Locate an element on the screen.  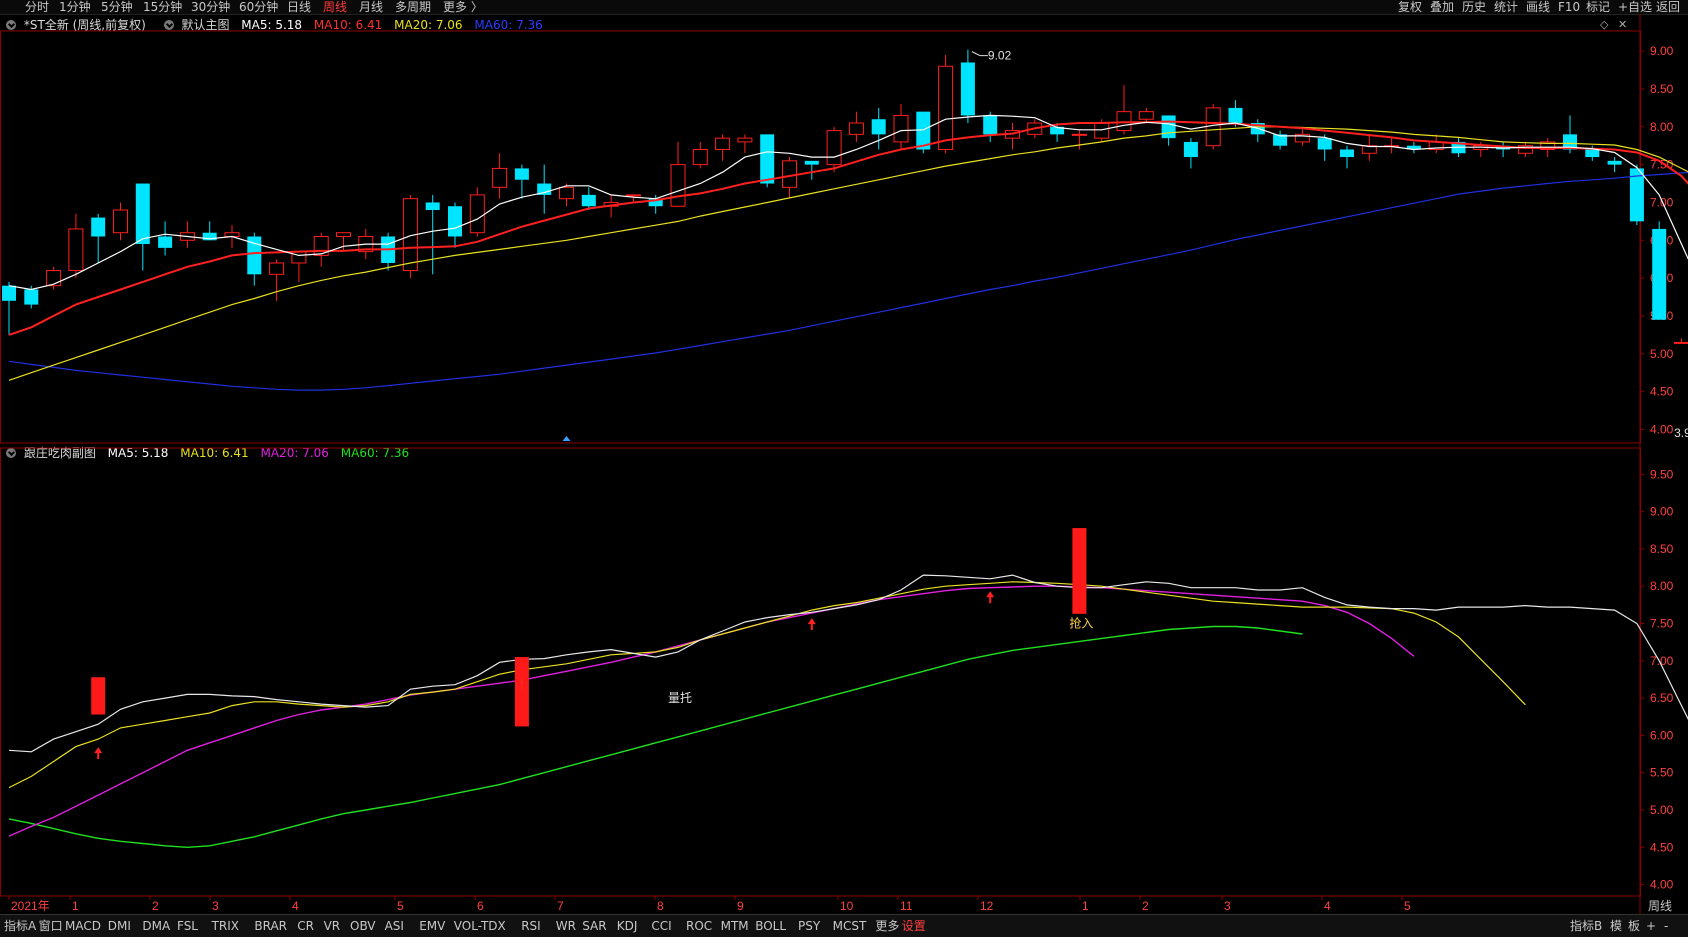
sub-ytick-6: 6.50 is located at coordinates (1662, 698).